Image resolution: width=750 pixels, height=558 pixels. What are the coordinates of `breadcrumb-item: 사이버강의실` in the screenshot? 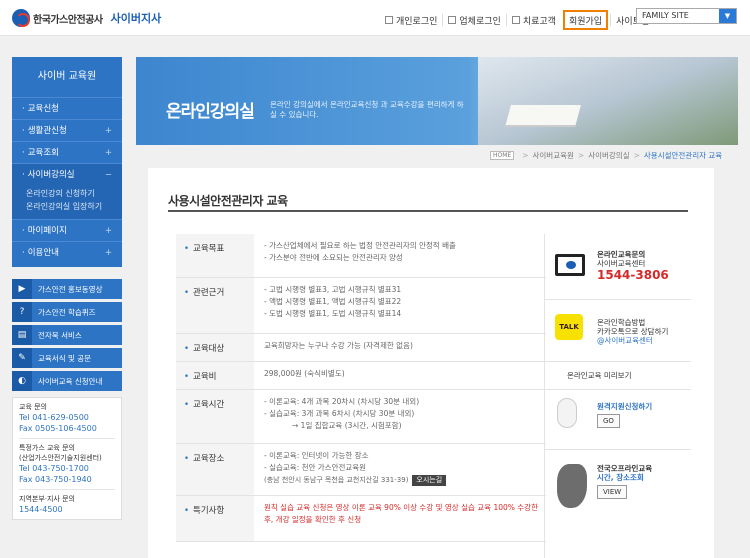 It's located at (608, 155).